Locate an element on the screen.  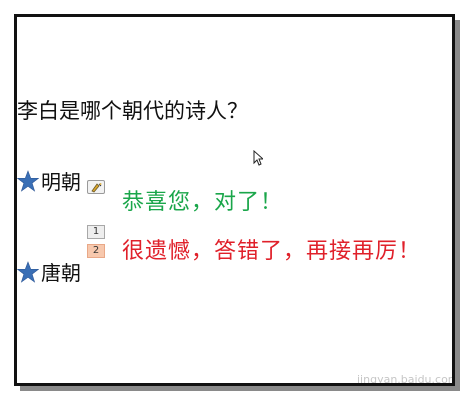
watermark-corner-text: jingyan.baidu.com is located at coordinates (406, 379).